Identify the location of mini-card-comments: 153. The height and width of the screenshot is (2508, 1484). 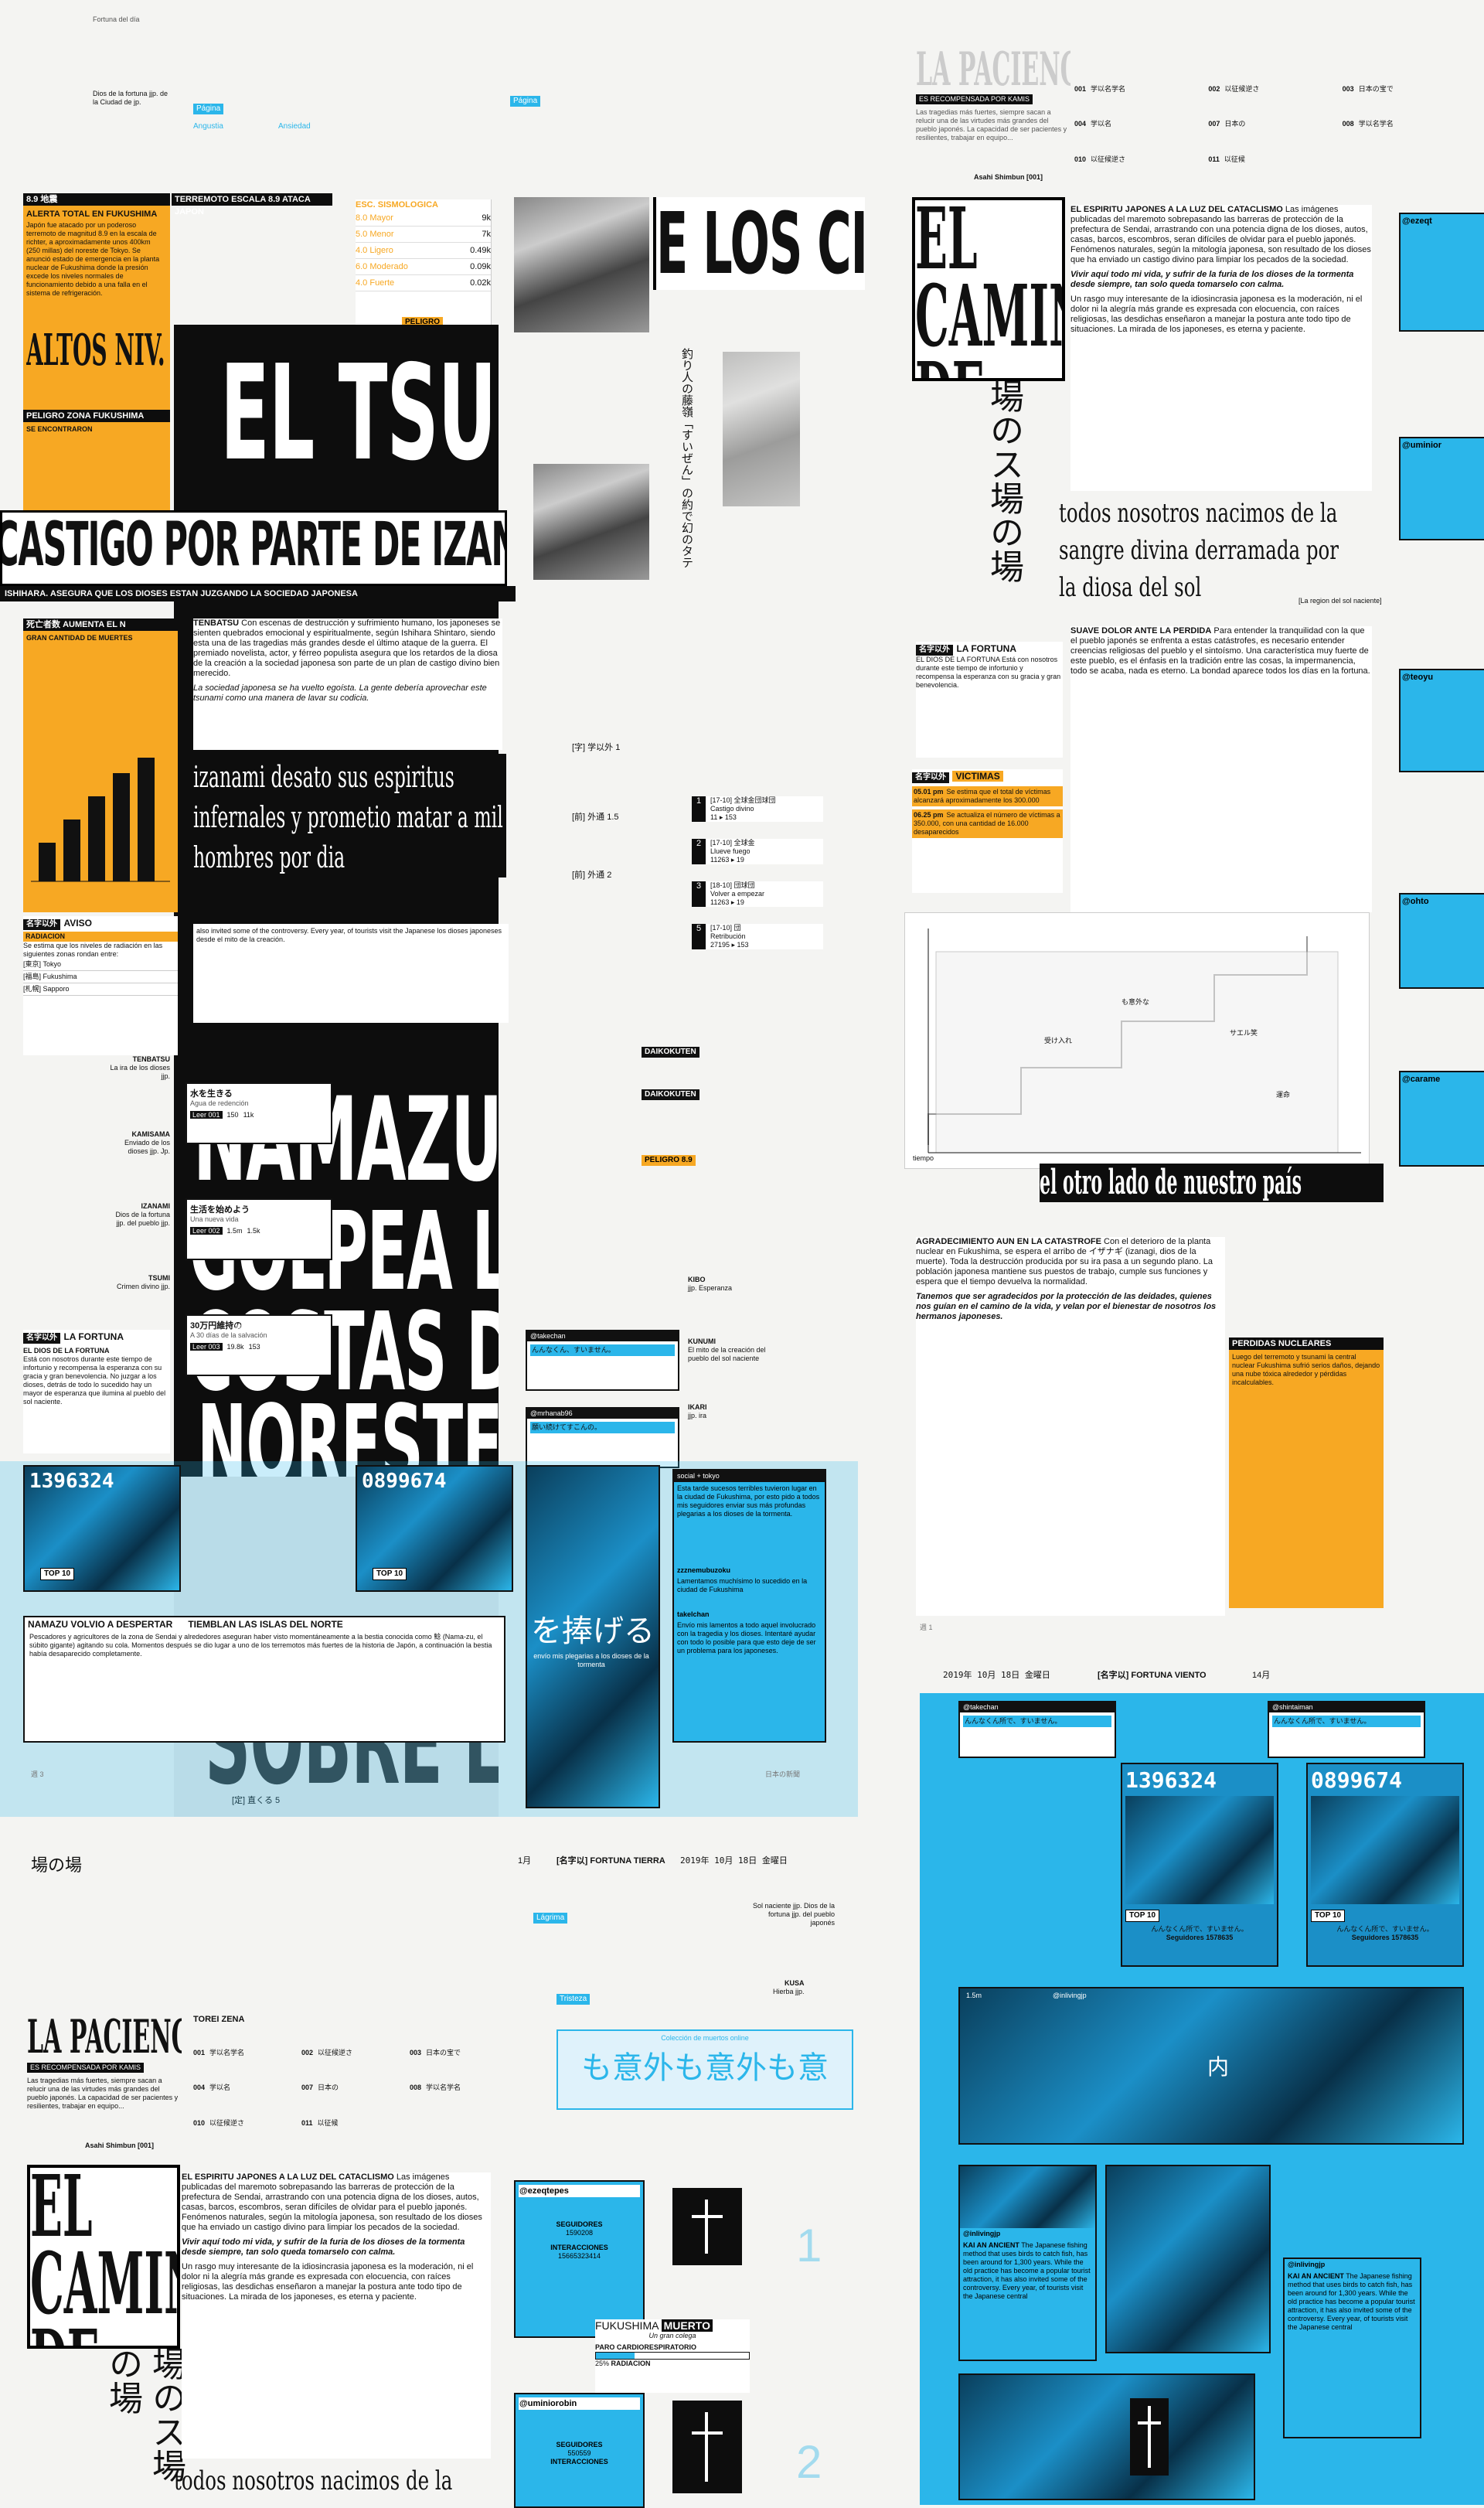
(254, 1347).